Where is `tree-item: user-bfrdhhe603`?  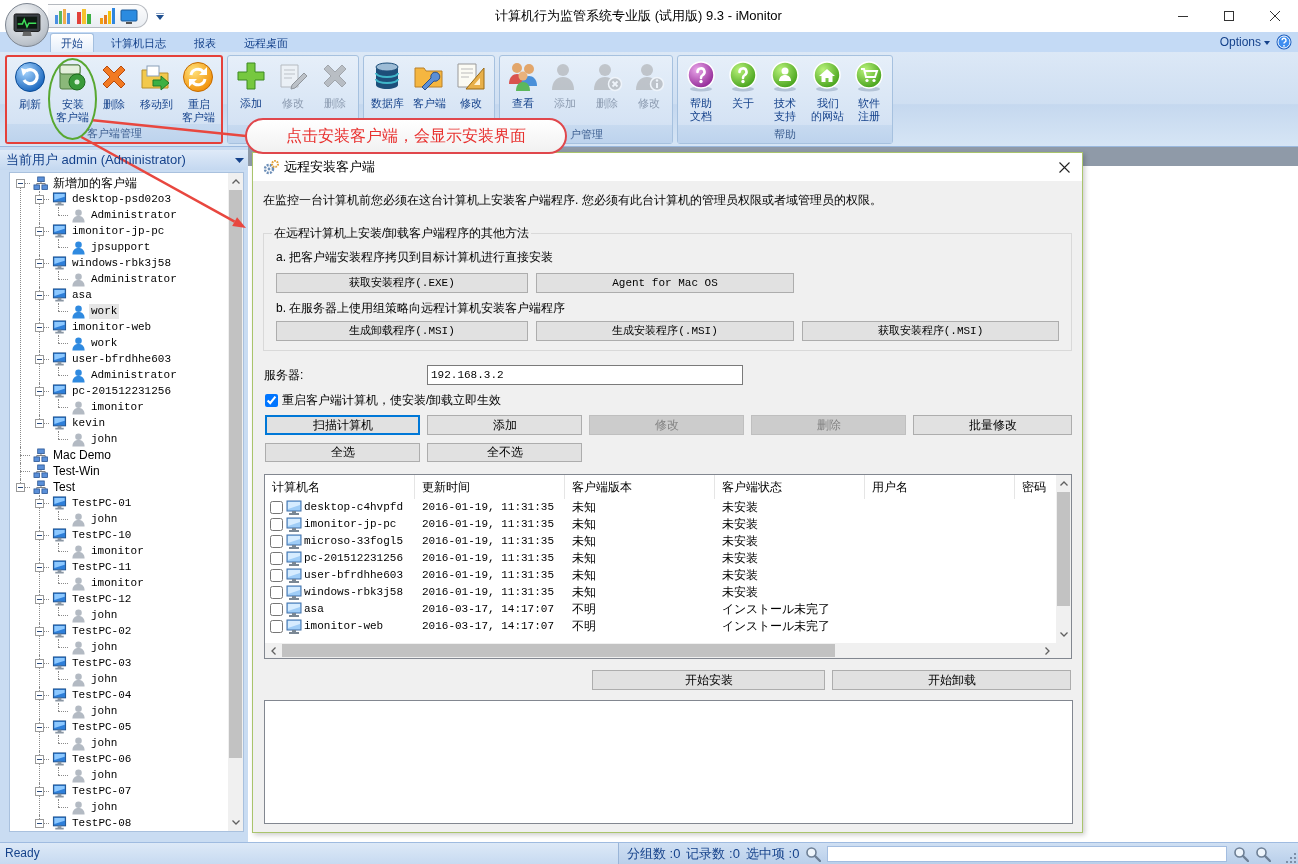 tree-item: user-bfrdhhe603 is located at coordinates (122, 359).